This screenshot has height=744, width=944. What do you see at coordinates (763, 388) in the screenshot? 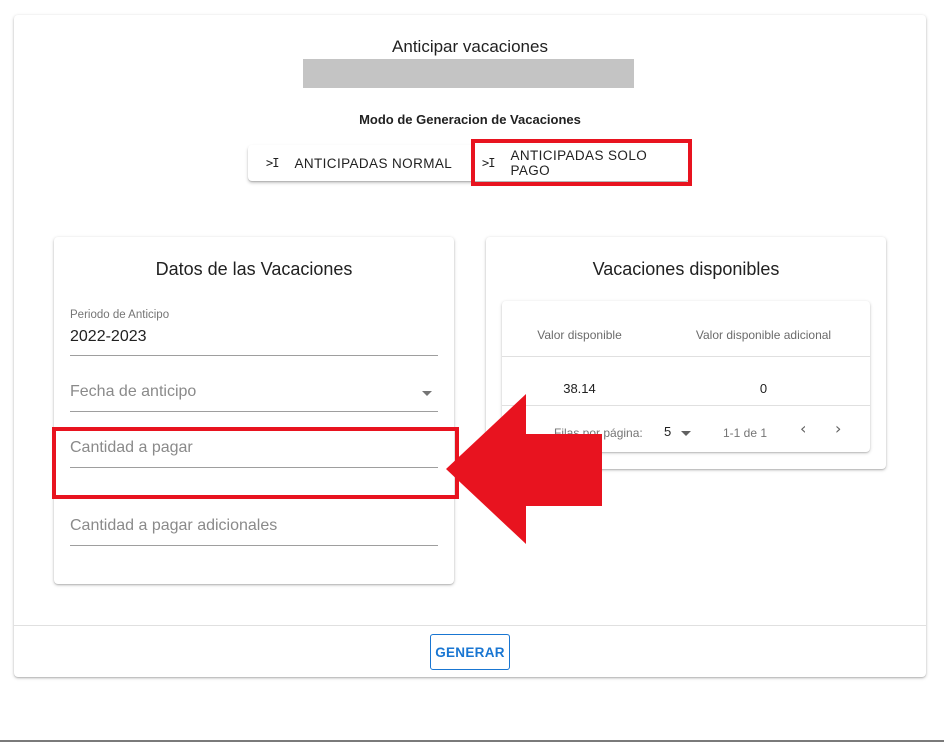
I see `table-cell: 0` at bounding box center [763, 388].